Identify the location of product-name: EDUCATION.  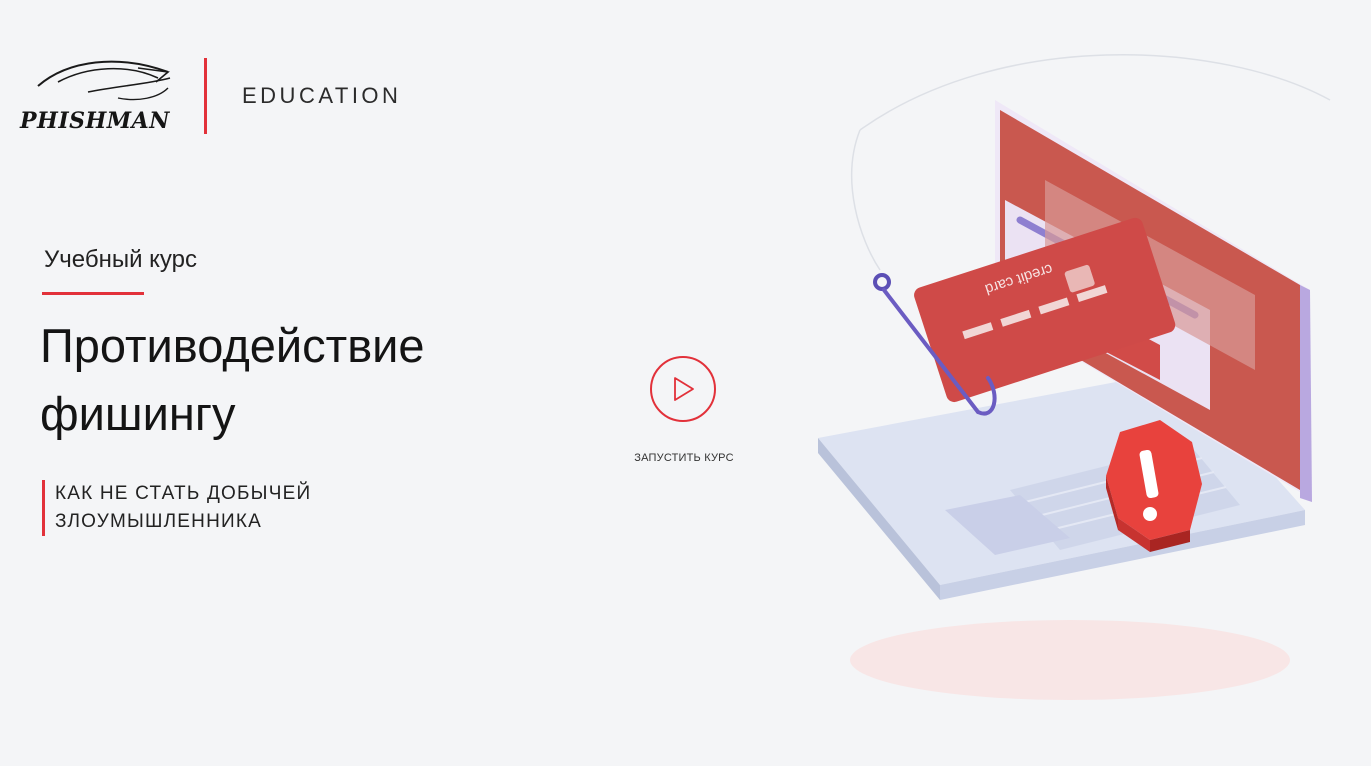
(322, 95).